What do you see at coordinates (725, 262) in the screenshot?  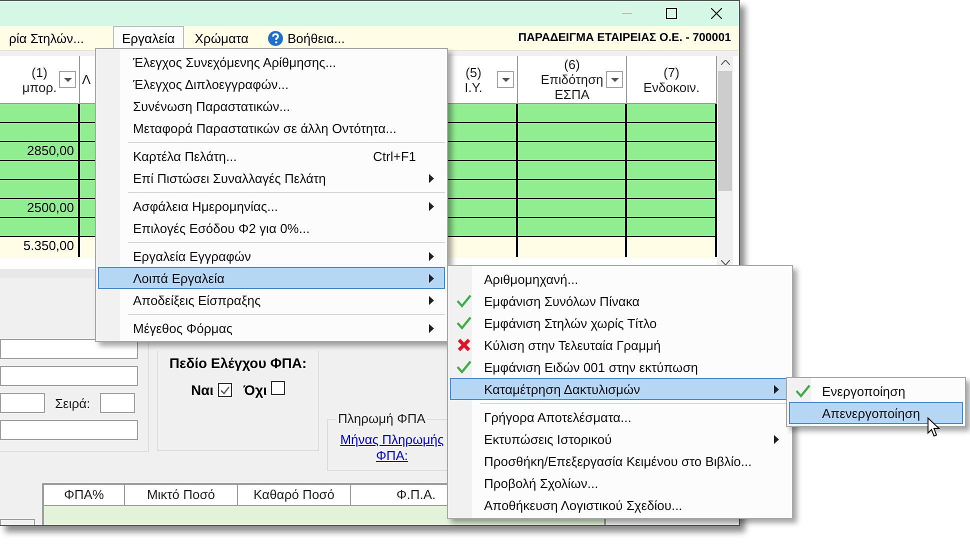 I see `scroll-down-icon` at bounding box center [725, 262].